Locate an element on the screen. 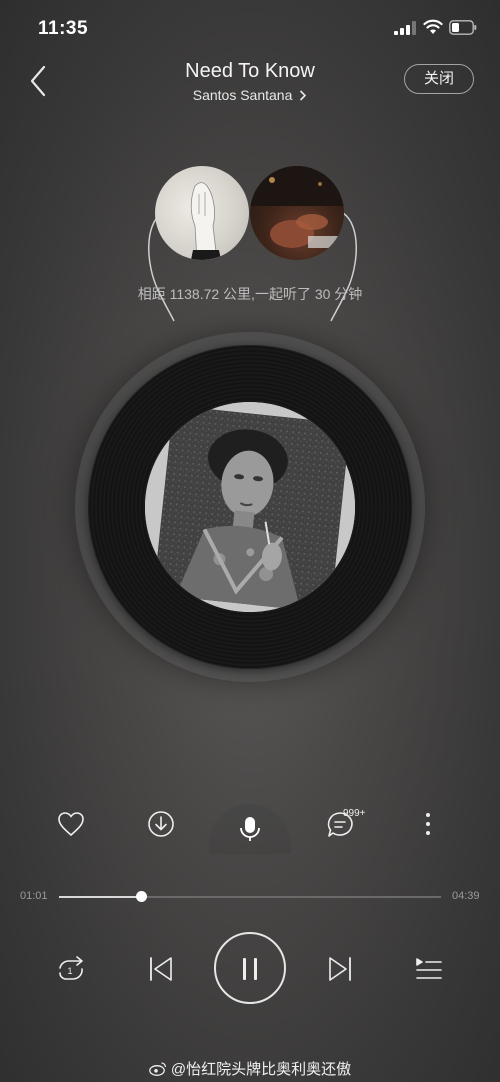 Image resolution: width=500 pixels, height=1082 pixels. user-avatar-right is located at coordinates (297, 213).